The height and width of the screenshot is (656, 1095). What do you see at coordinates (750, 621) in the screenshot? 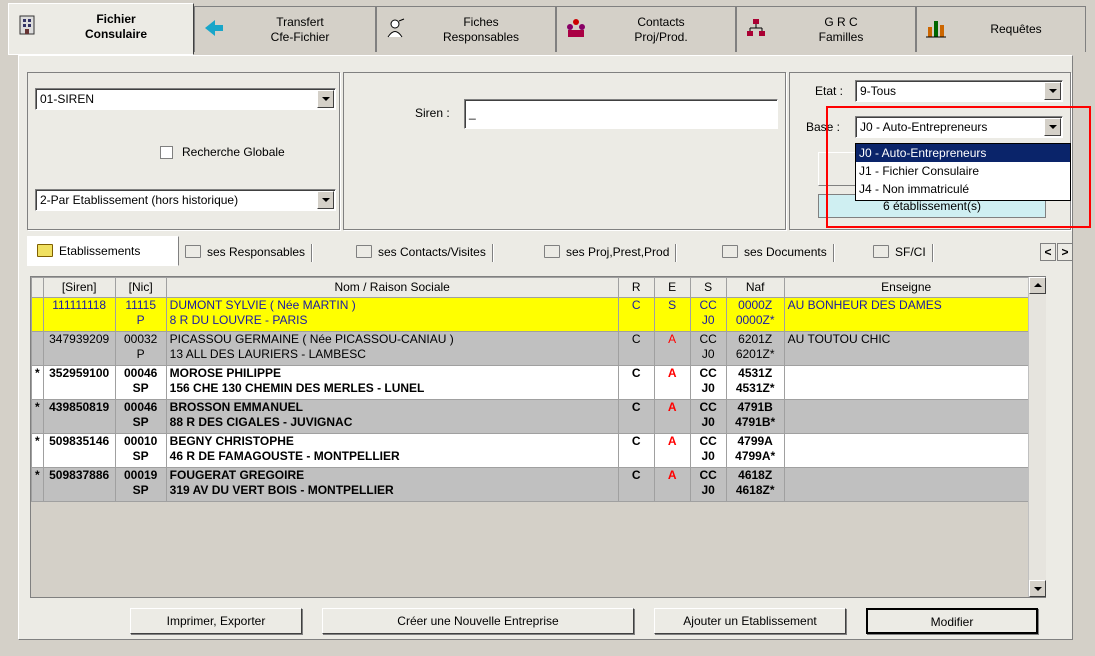
I see `add-establishment-button: Ajouter un Etablissement` at bounding box center [750, 621].